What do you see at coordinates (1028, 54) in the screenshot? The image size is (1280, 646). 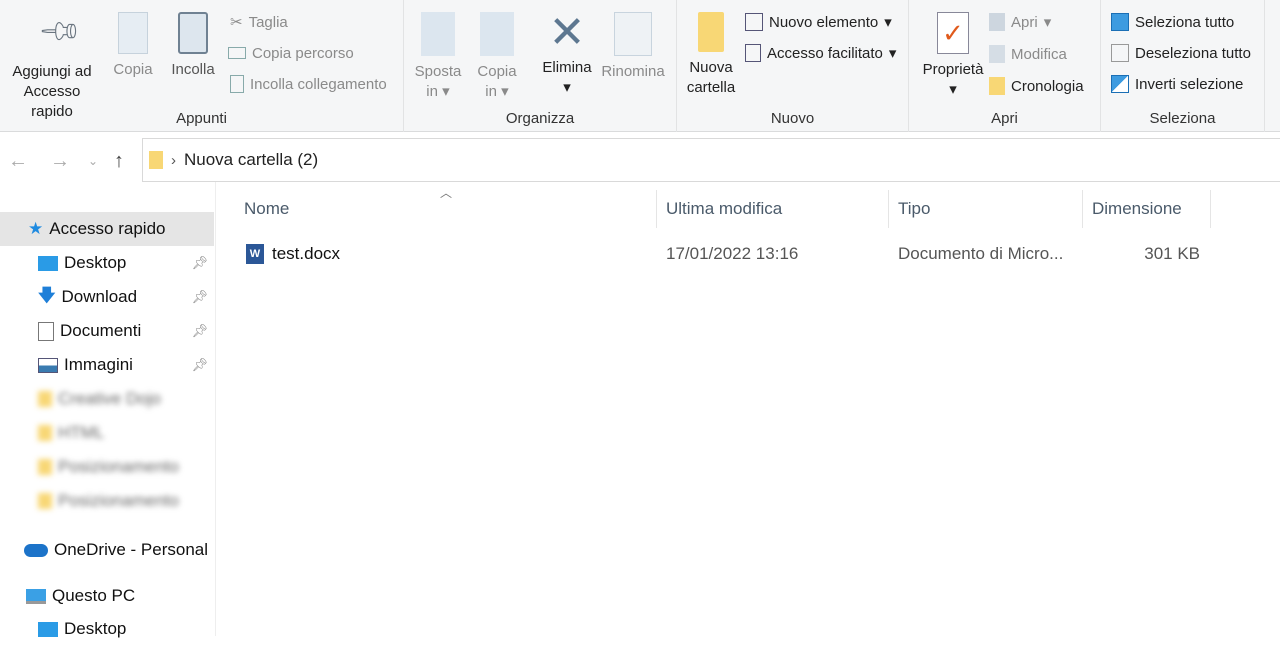 I see `edit-button: Modifica` at bounding box center [1028, 54].